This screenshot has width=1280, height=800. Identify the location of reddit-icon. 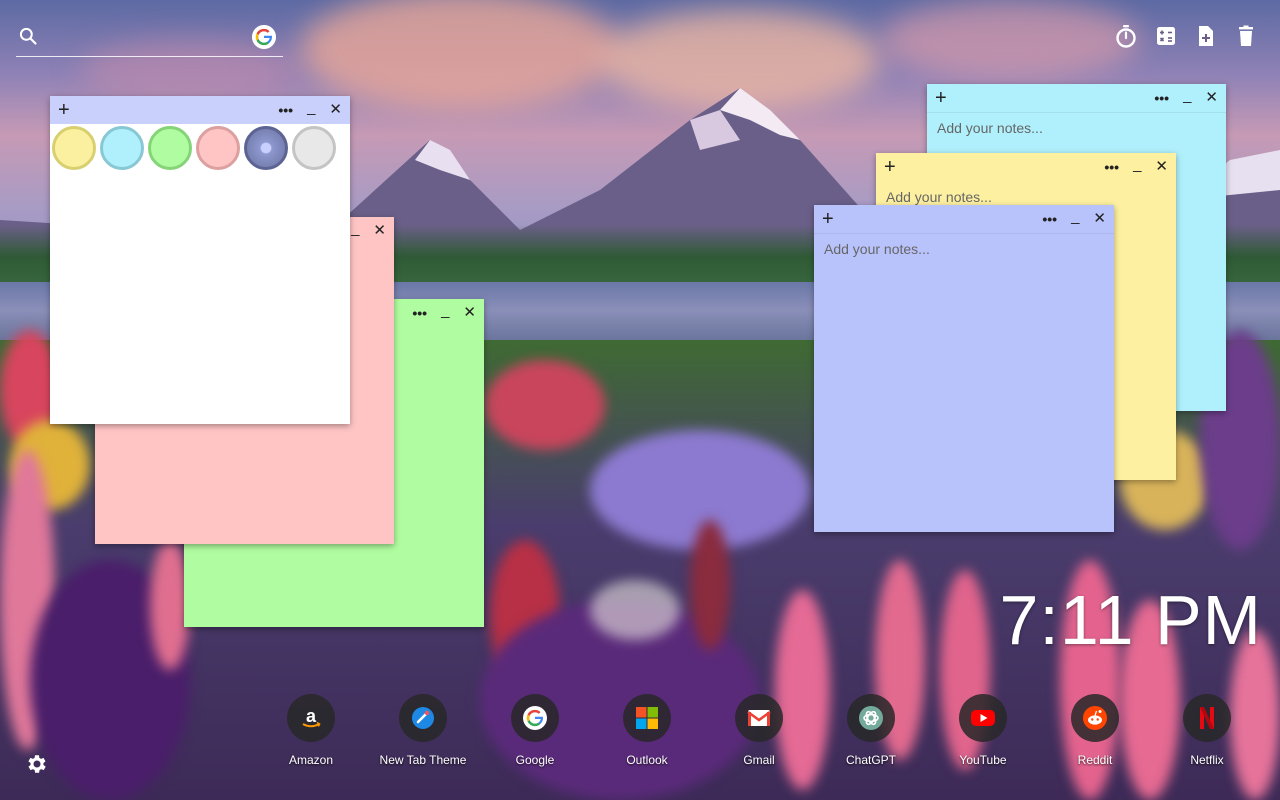
(1095, 718).